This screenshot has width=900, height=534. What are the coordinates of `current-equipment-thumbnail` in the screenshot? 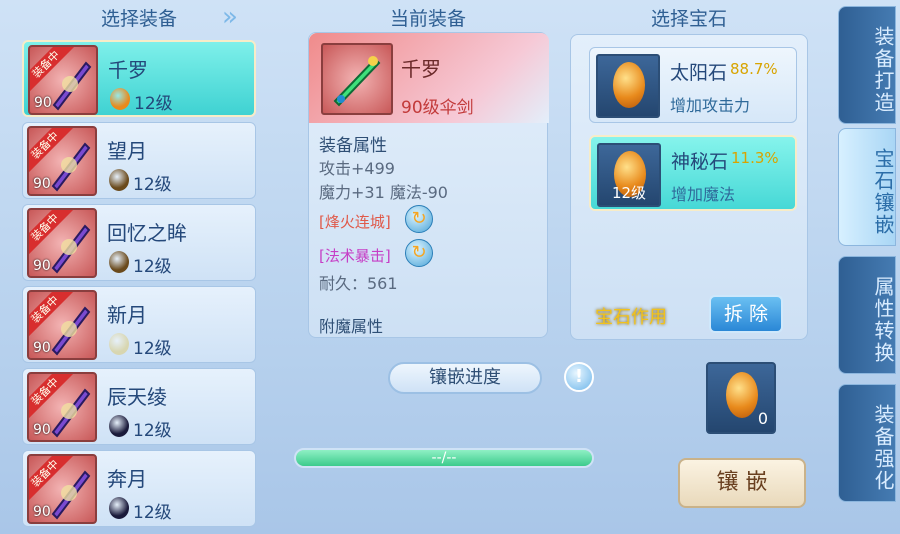 It's located at (357, 79).